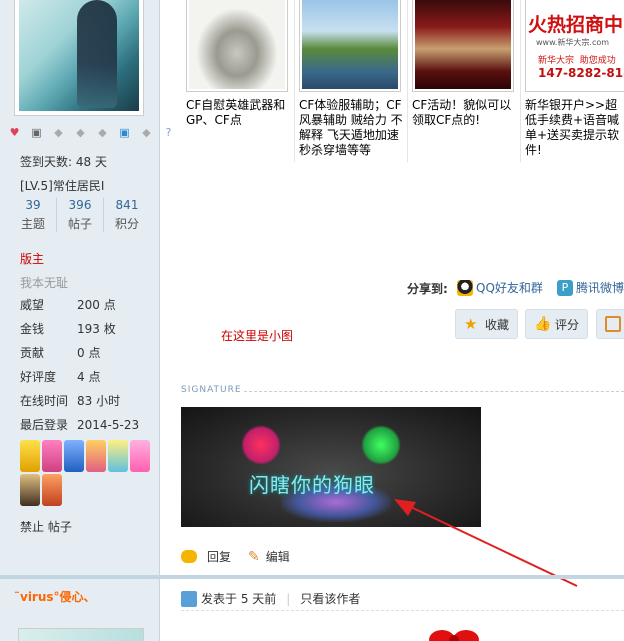 Image resolution: width=624 pixels, height=641 pixels. What do you see at coordinates (211, 390) in the screenshot?
I see `signature-label: SIGNATURE` at bounding box center [211, 390].